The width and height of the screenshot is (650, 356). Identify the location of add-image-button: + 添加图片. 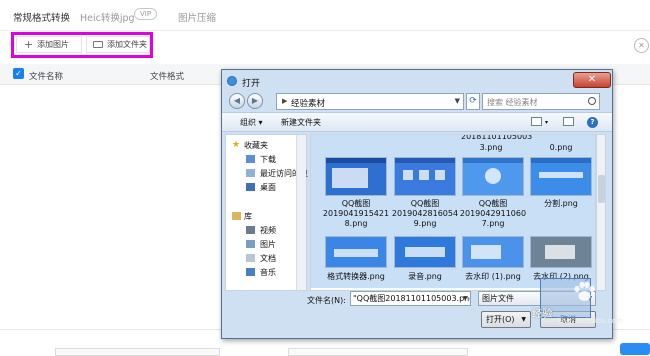
(49, 44).